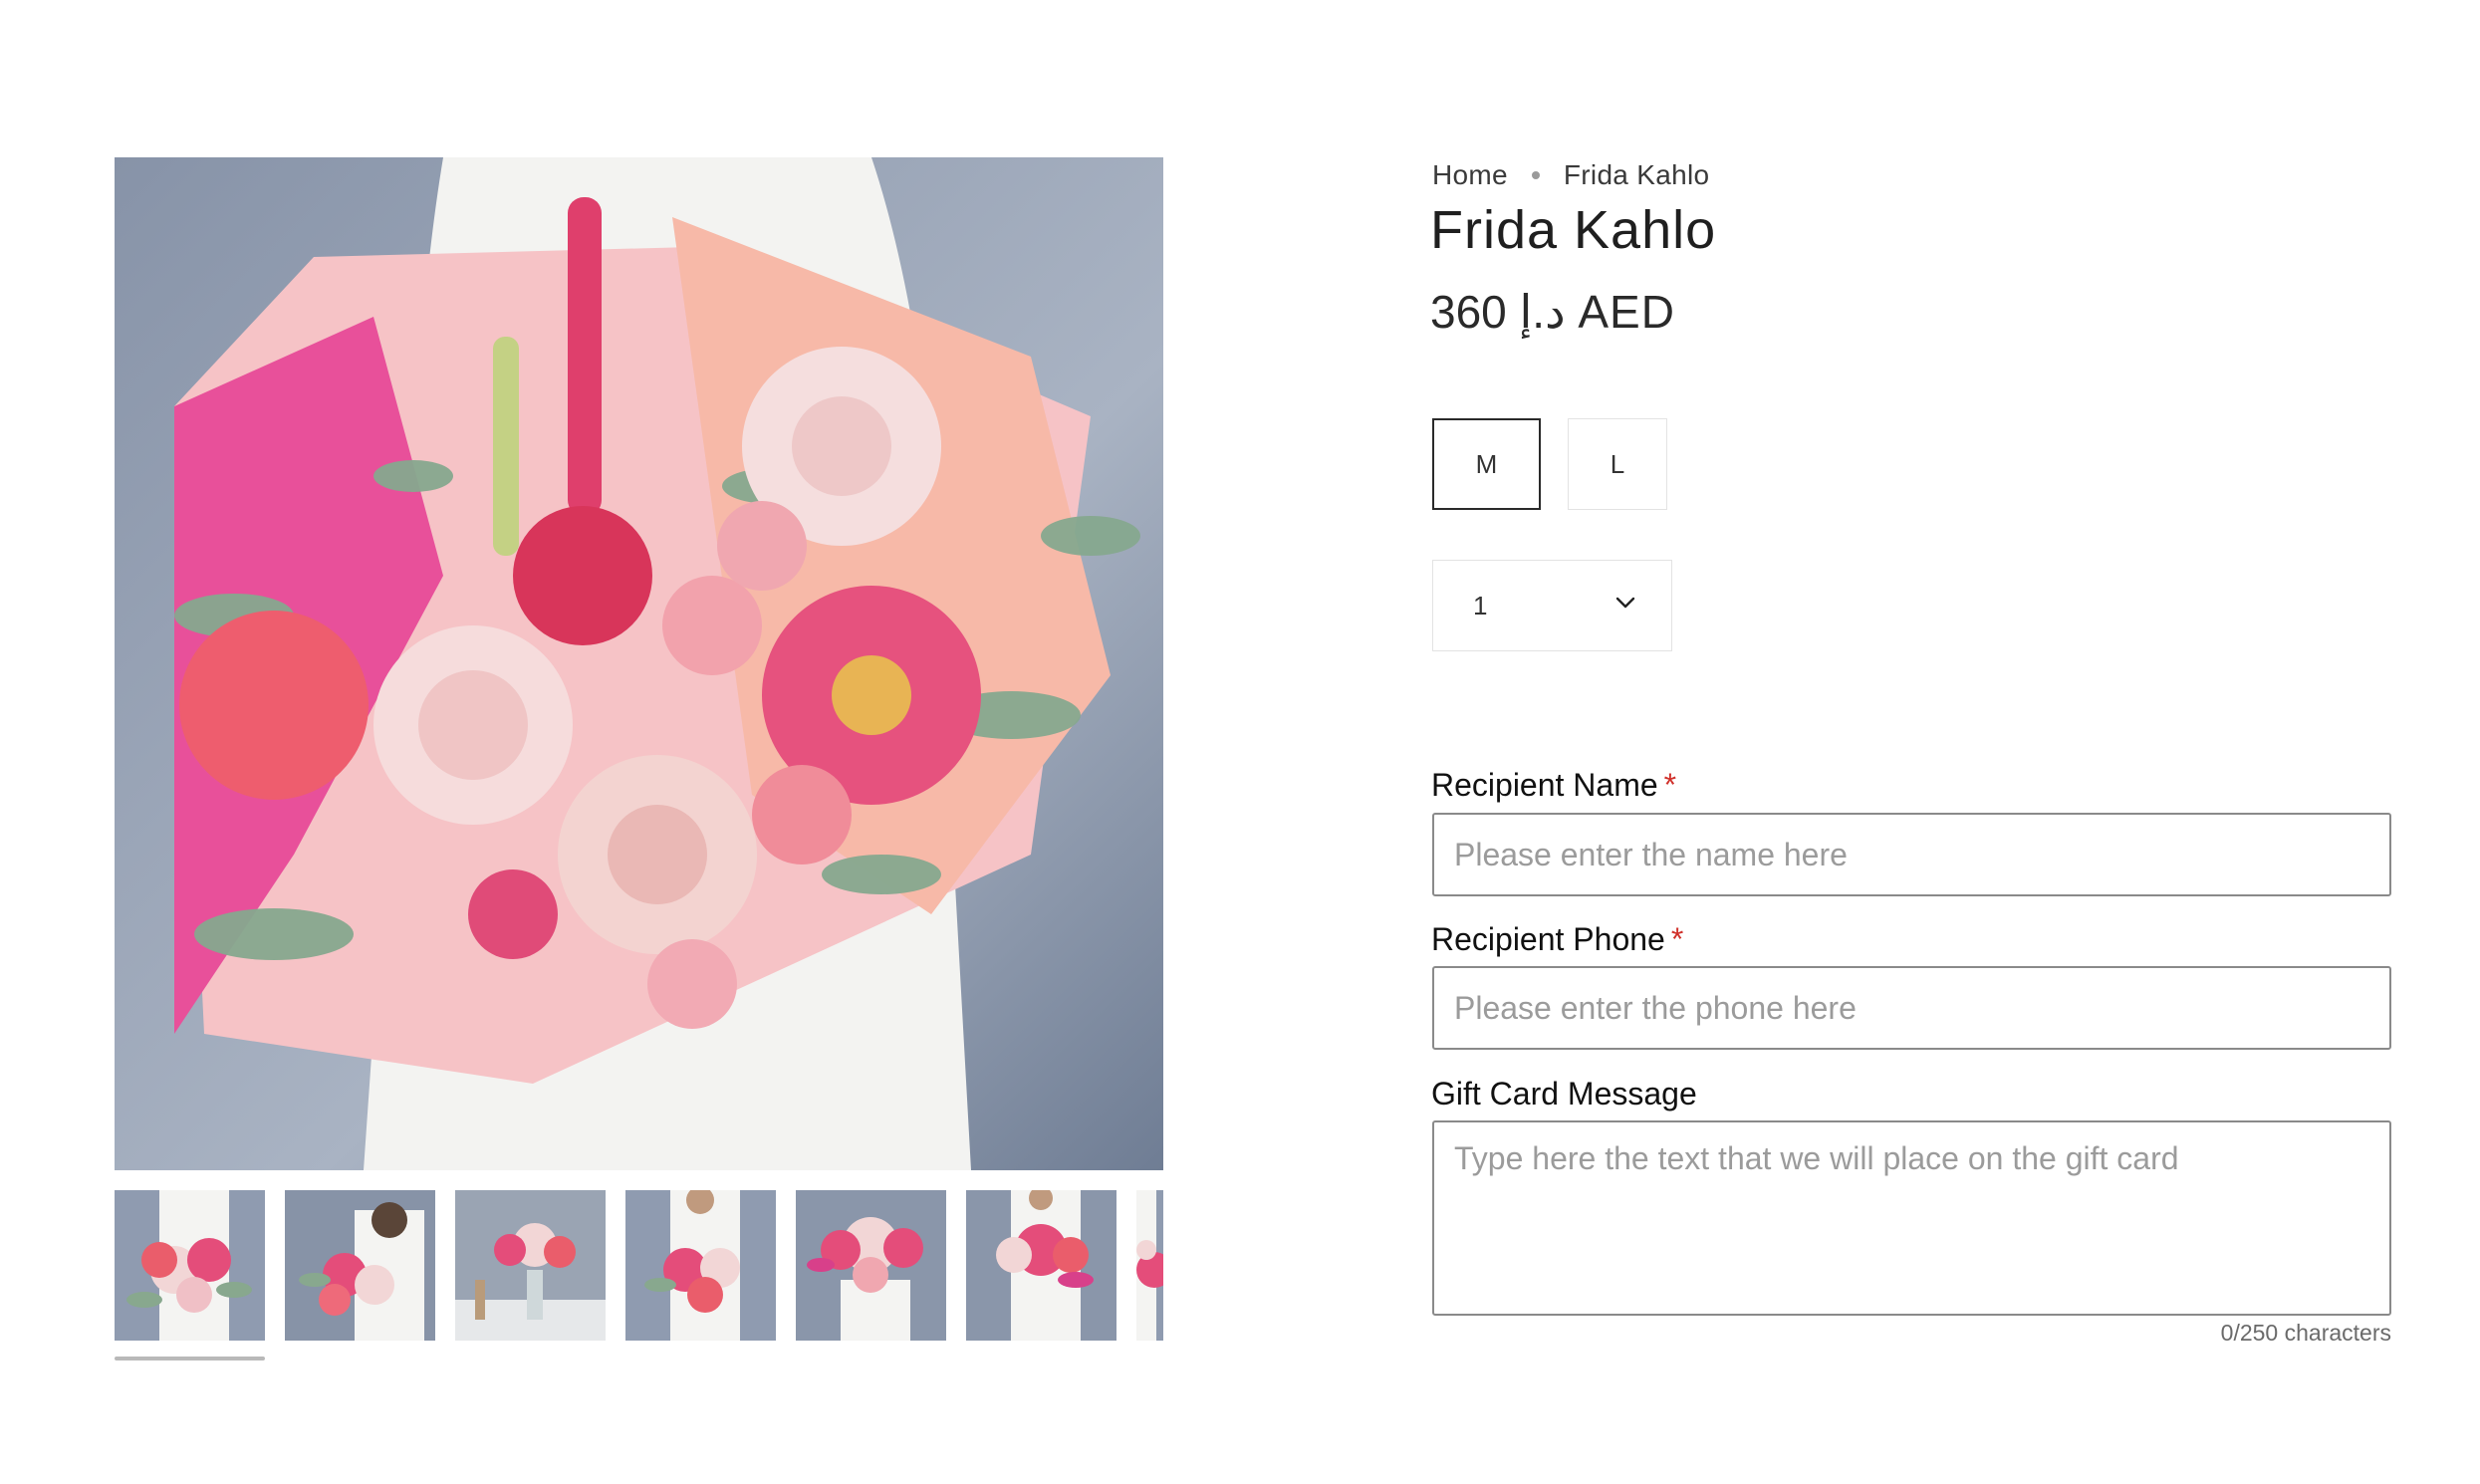 The height and width of the screenshot is (1484, 2480). Describe the element at coordinates (1625, 606) in the screenshot. I see `chevron-down-icon` at that location.